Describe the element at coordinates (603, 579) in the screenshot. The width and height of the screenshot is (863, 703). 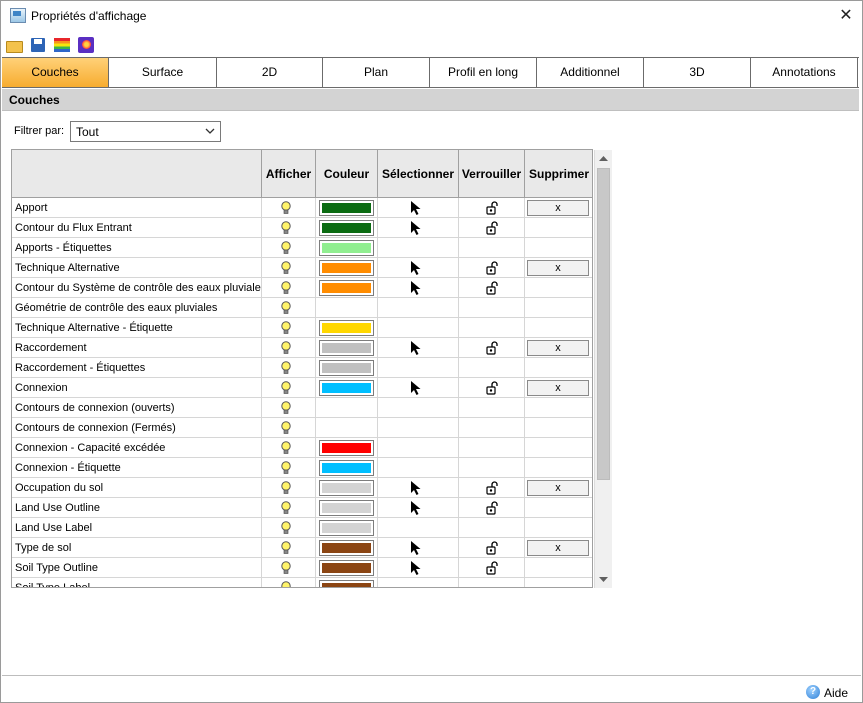
I see `scroll-down-button` at that location.